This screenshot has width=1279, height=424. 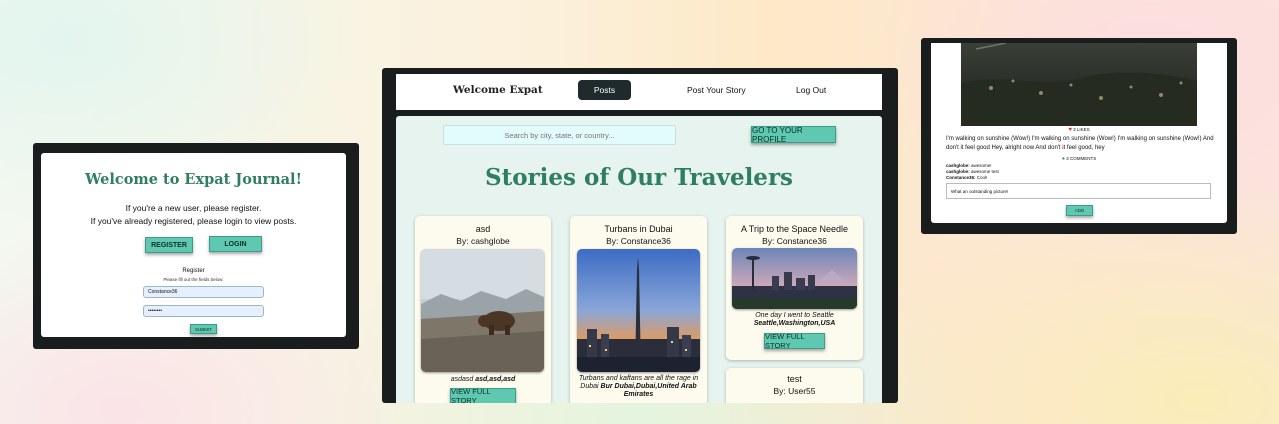 I want to click on add-comment-button: Add, so click(x=1079, y=210).